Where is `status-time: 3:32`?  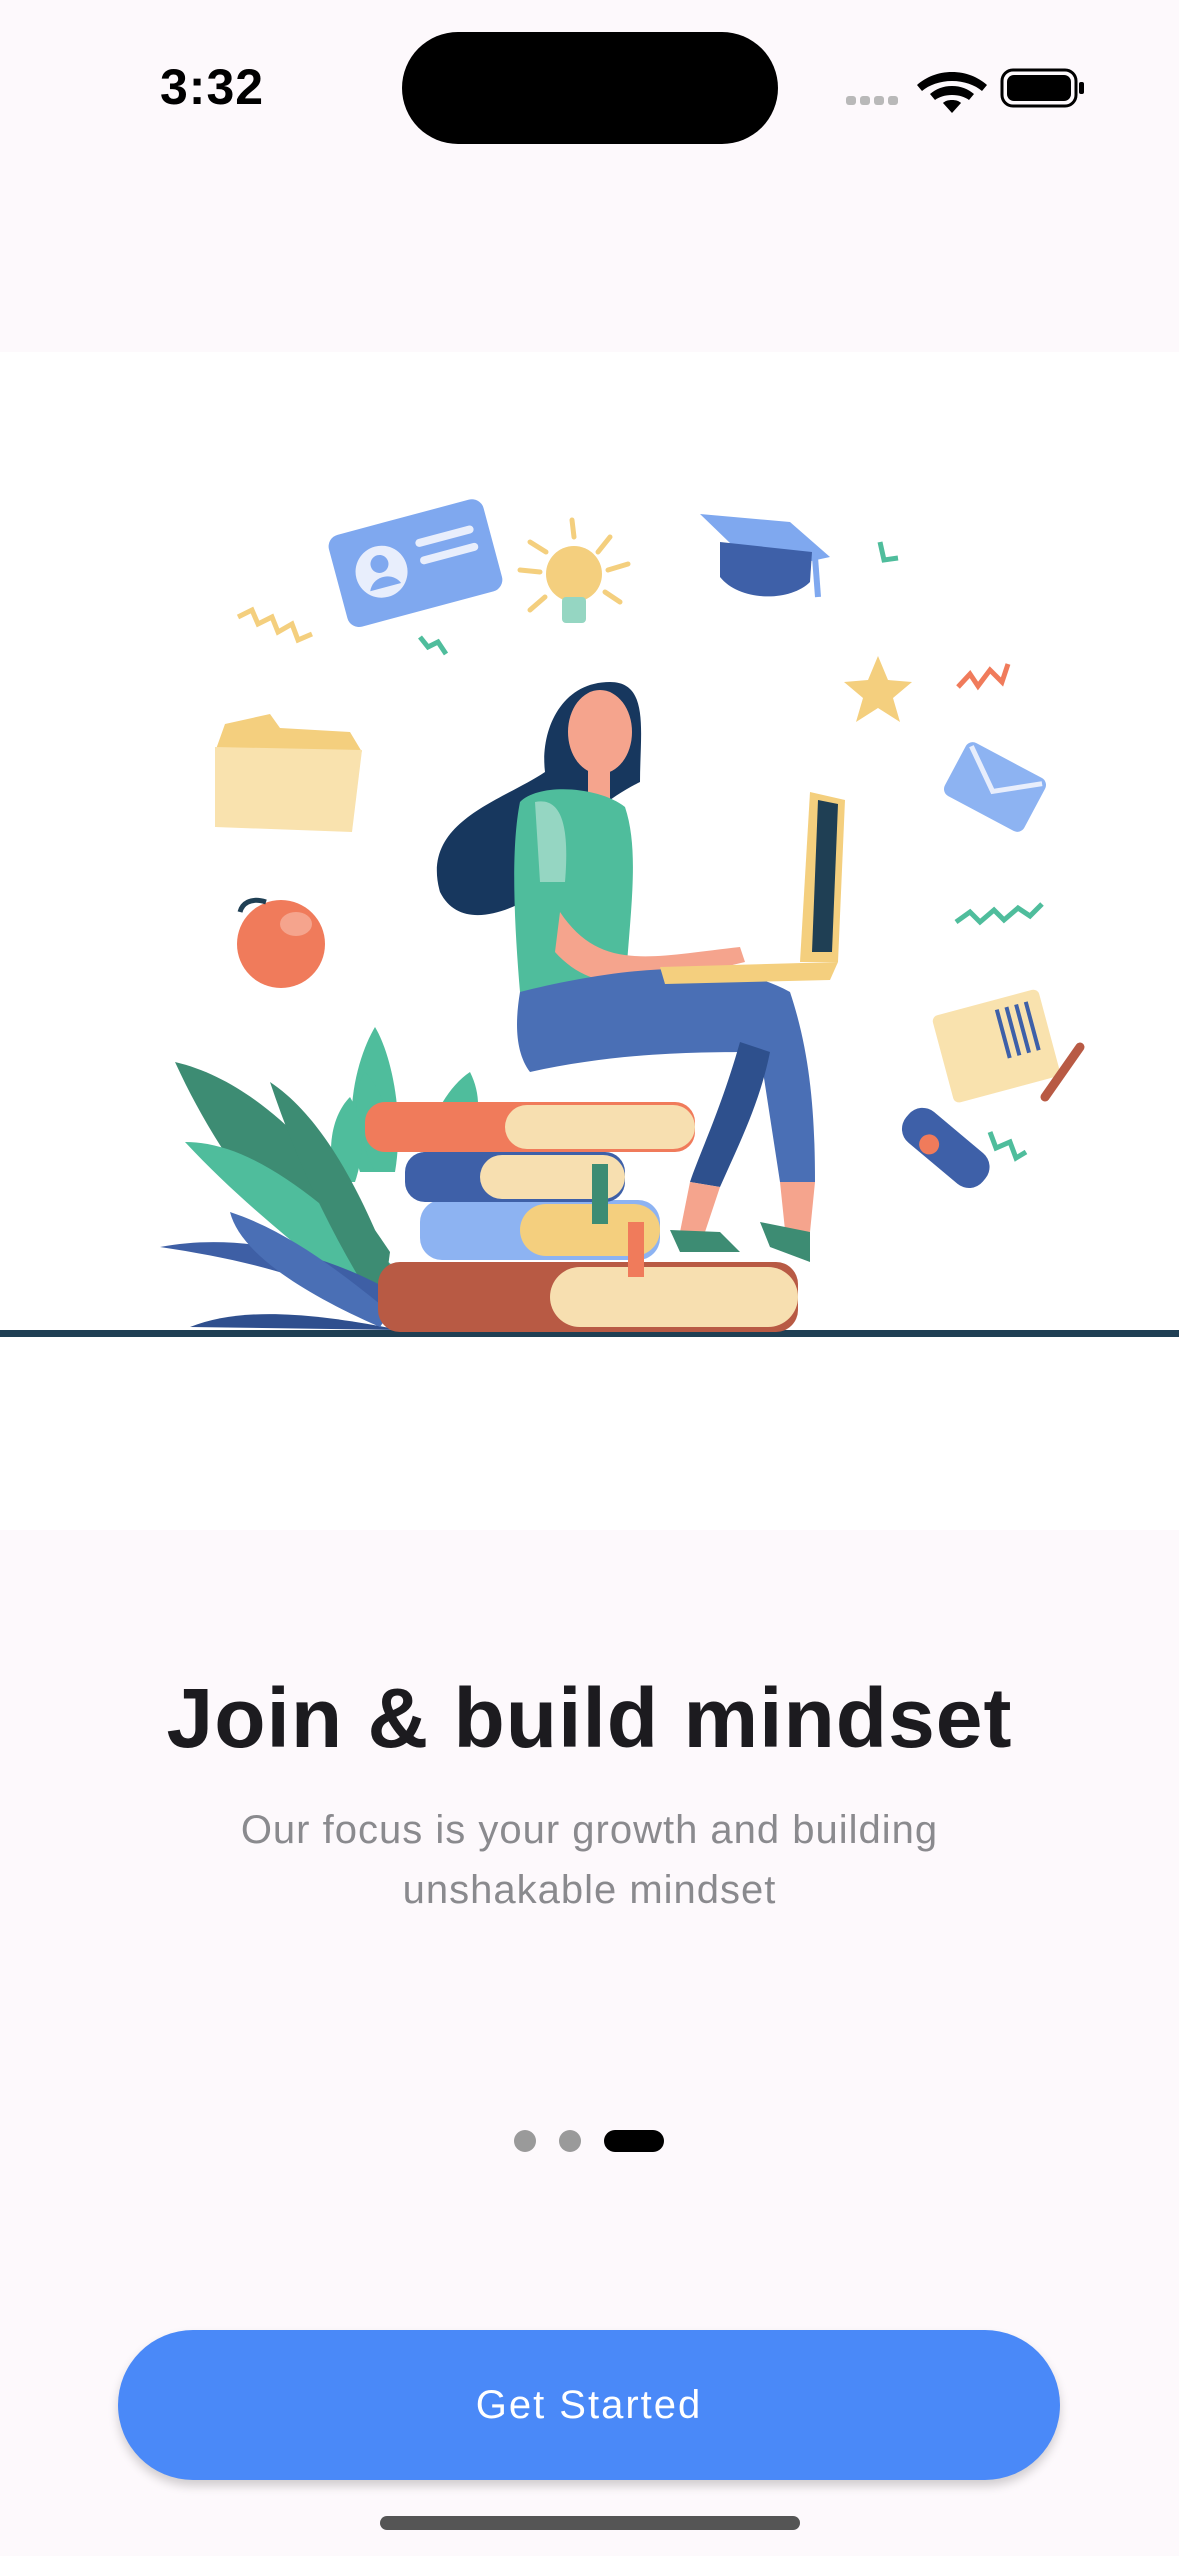 status-time: 3:32 is located at coordinates (212, 87).